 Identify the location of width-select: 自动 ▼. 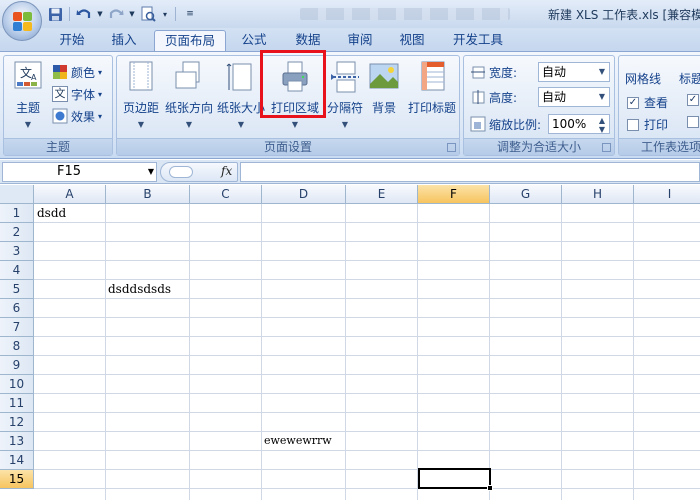
(574, 72).